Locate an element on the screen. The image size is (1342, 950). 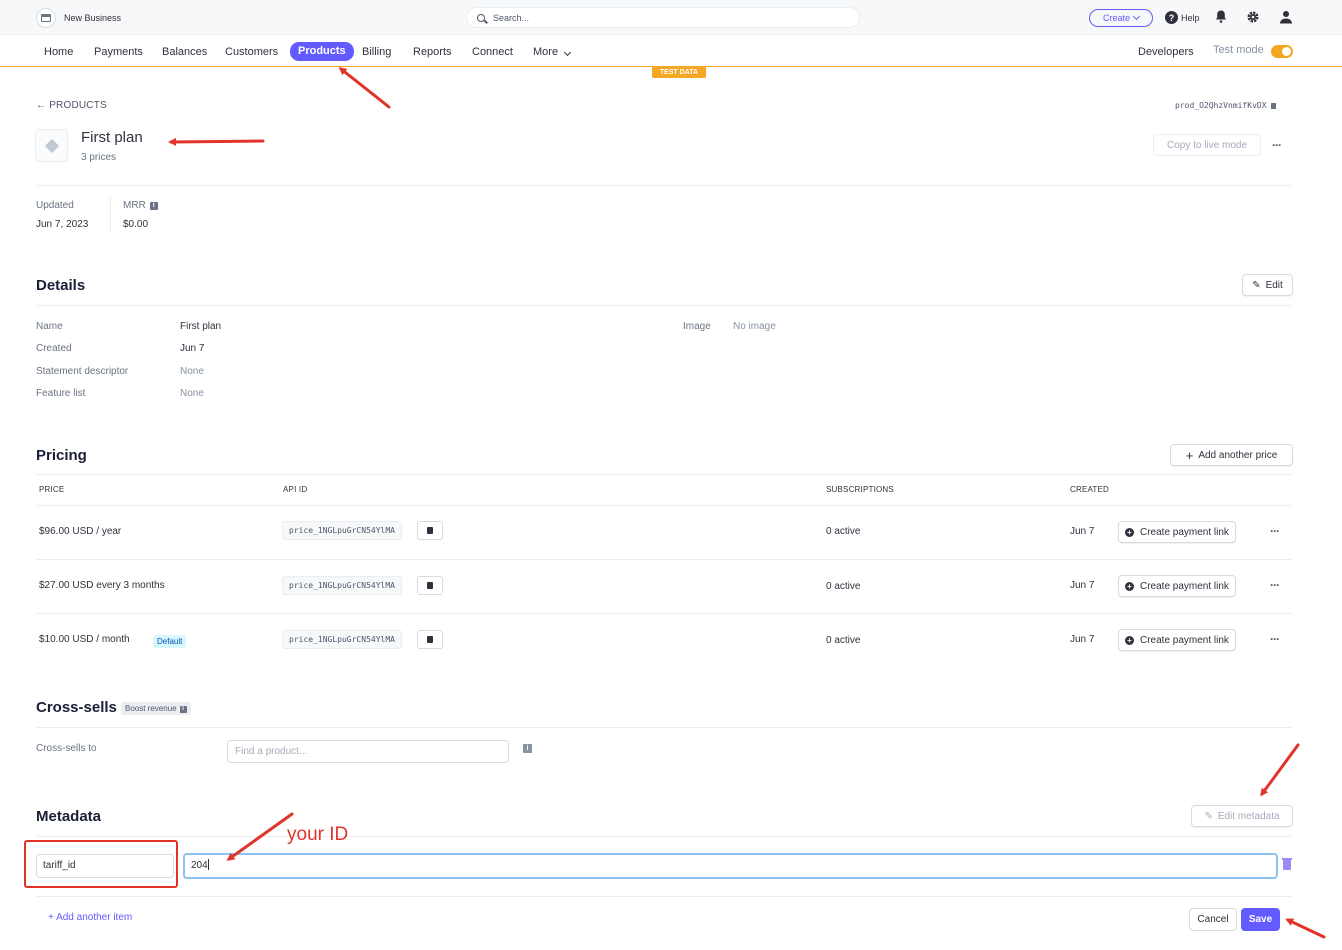
api-id-column-header: API ID is located at coordinates (295, 489).